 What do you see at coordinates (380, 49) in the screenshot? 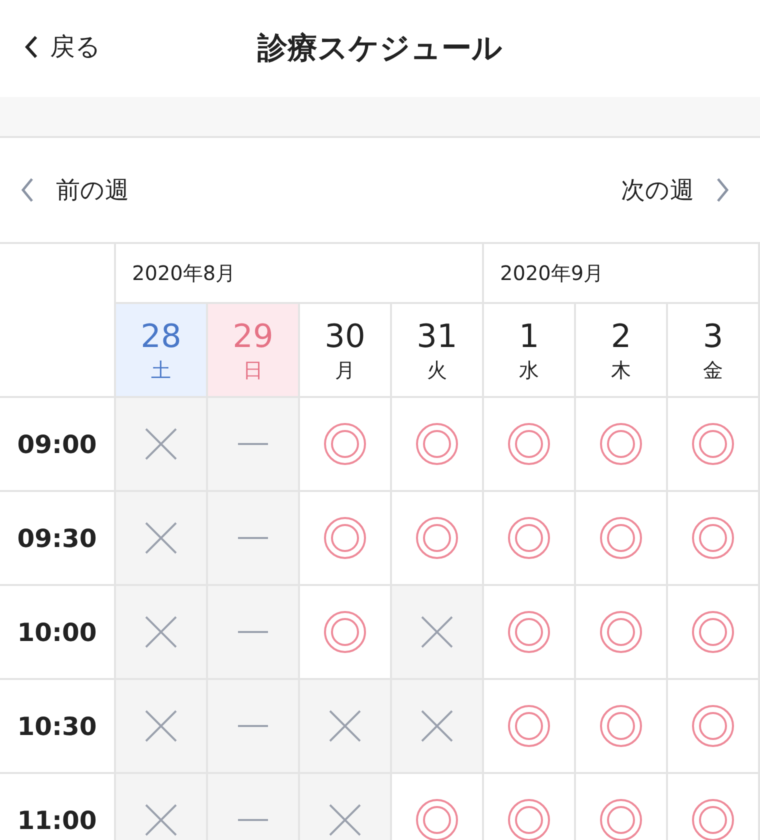
I see `page-title: 診療スケジュール` at bounding box center [380, 49].